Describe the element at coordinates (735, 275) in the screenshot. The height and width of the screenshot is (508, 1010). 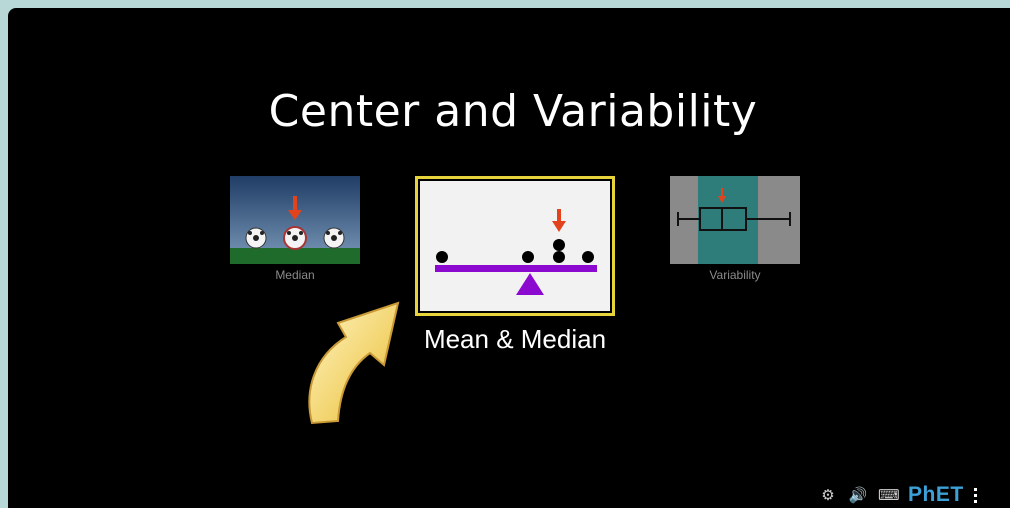
I see `screen-variability-label: Variability` at that location.